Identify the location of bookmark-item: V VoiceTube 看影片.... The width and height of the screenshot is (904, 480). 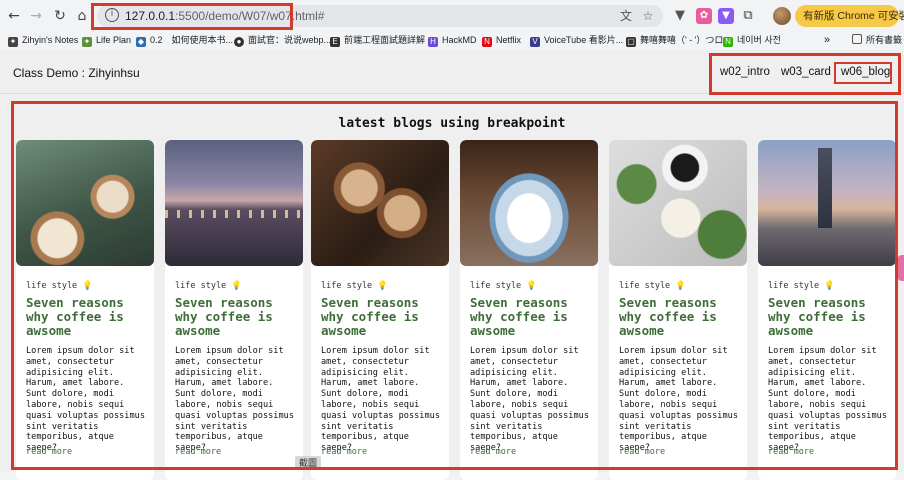
(576, 40).